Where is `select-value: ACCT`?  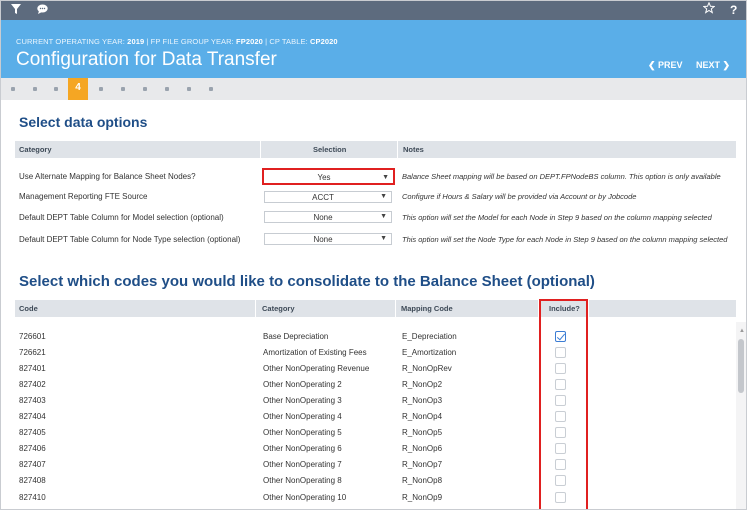 select-value: ACCT is located at coordinates (323, 197).